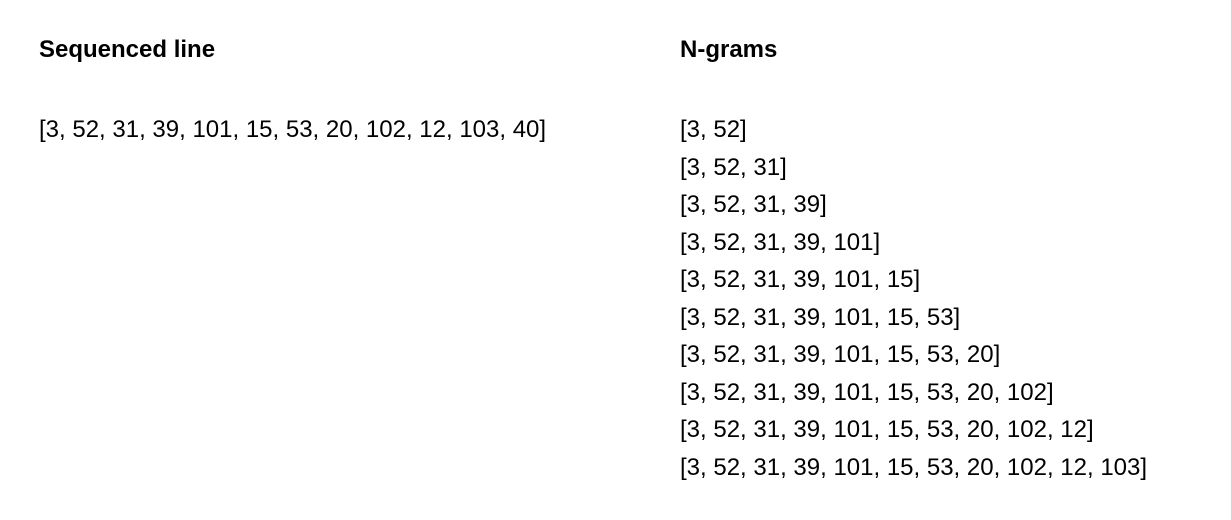  Describe the element at coordinates (780, 242) in the screenshot. I see `ngram-item: [3, 52, 31, 39, 101]` at that location.